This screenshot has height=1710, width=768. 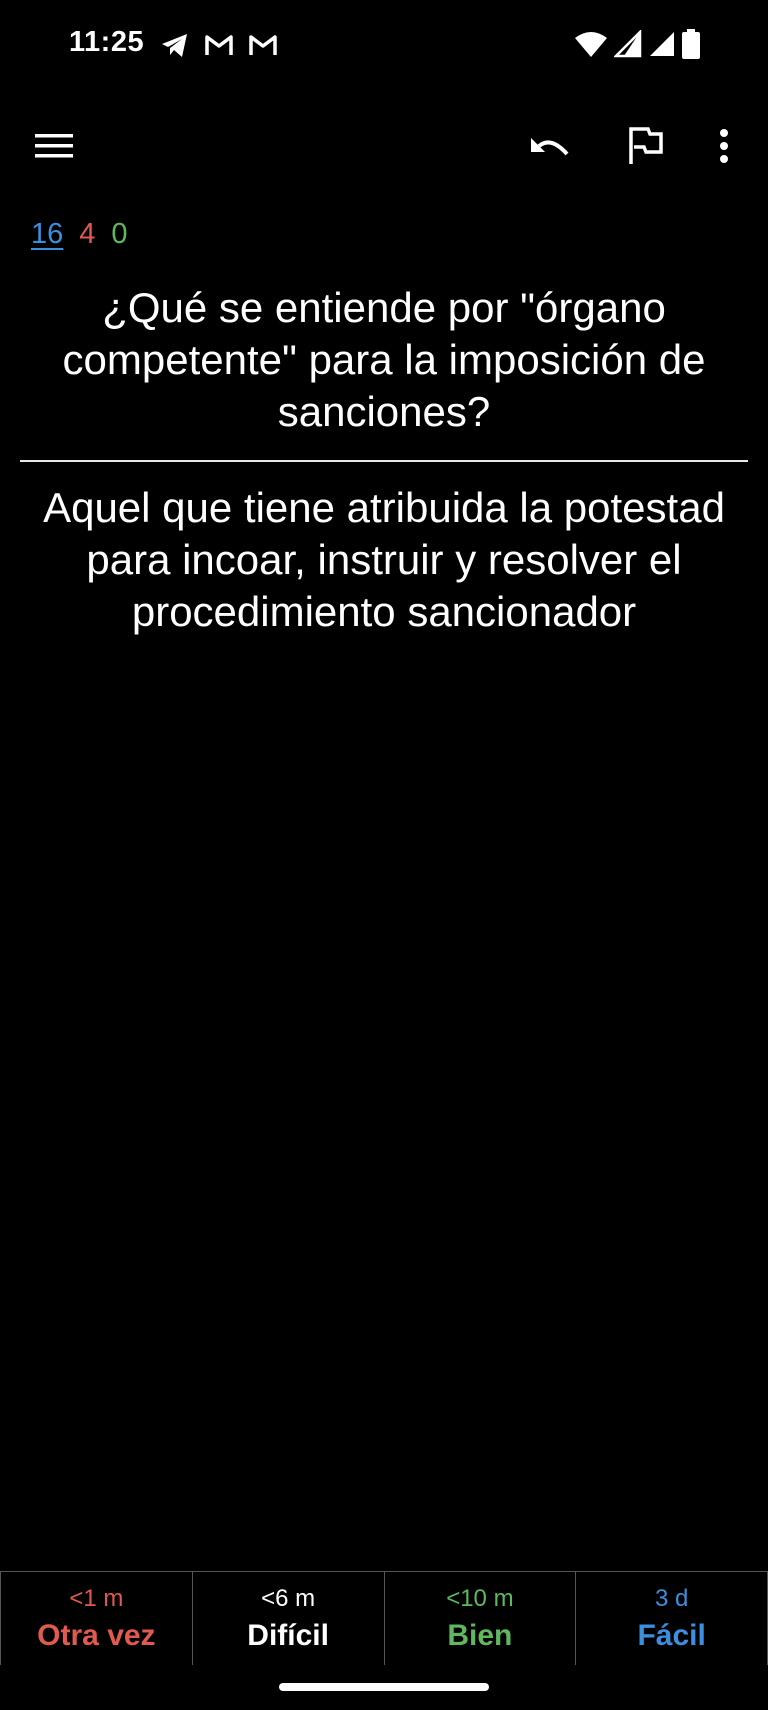 What do you see at coordinates (47, 234) in the screenshot?
I see `new-count: 16` at bounding box center [47, 234].